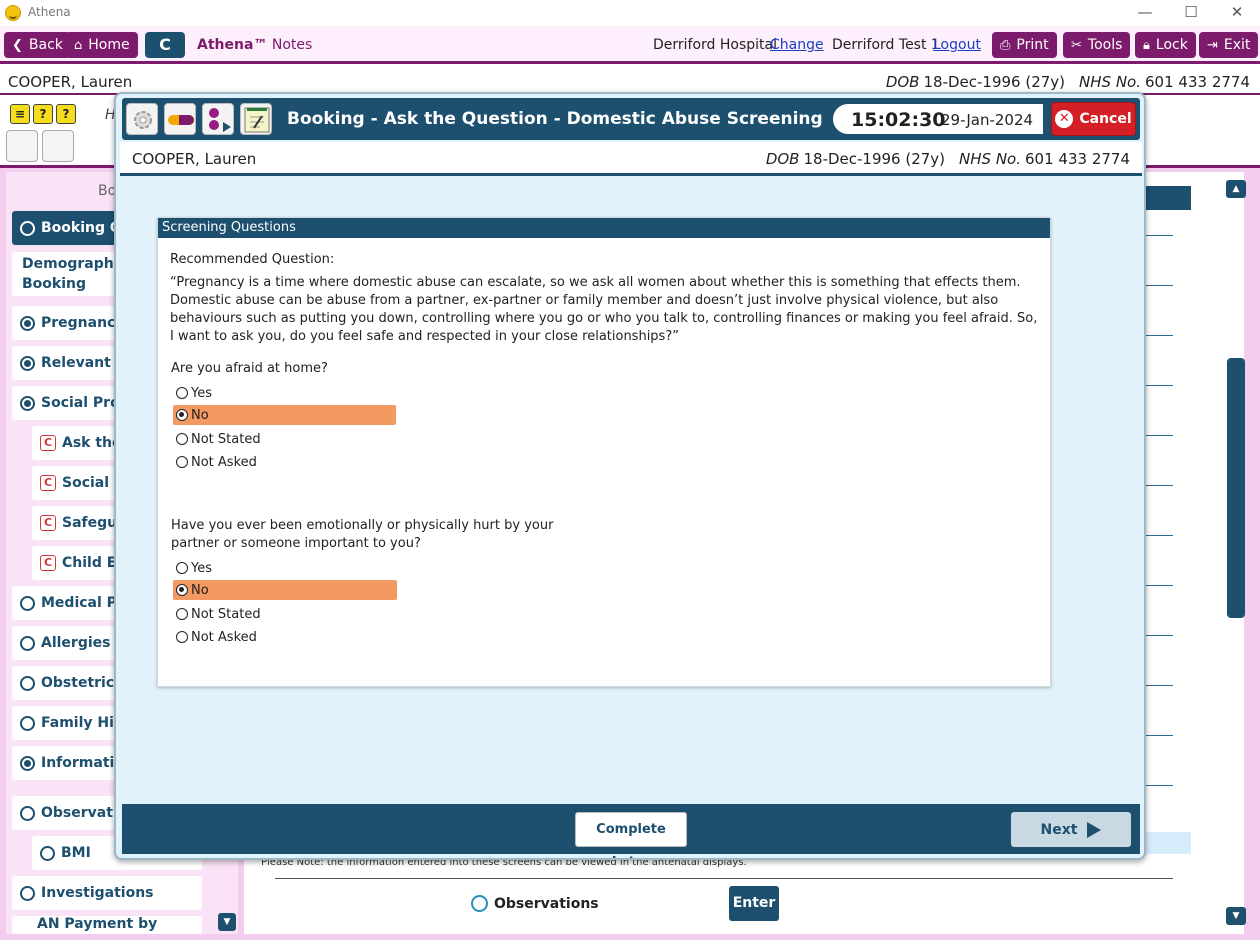  I want to click on q2-option-not-asked: Not Asked, so click(285, 637).